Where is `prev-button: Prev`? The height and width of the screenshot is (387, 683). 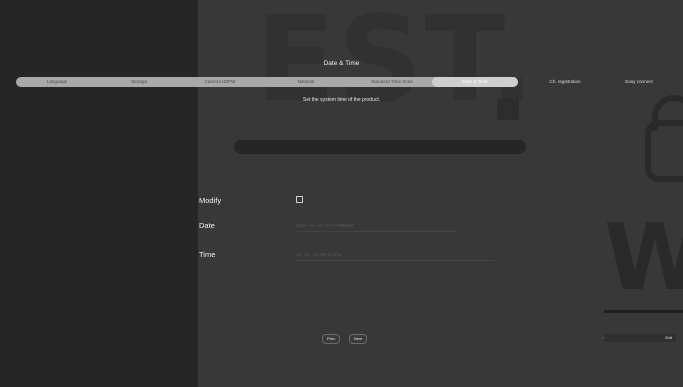 prev-button: Prev is located at coordinates (331, 339).